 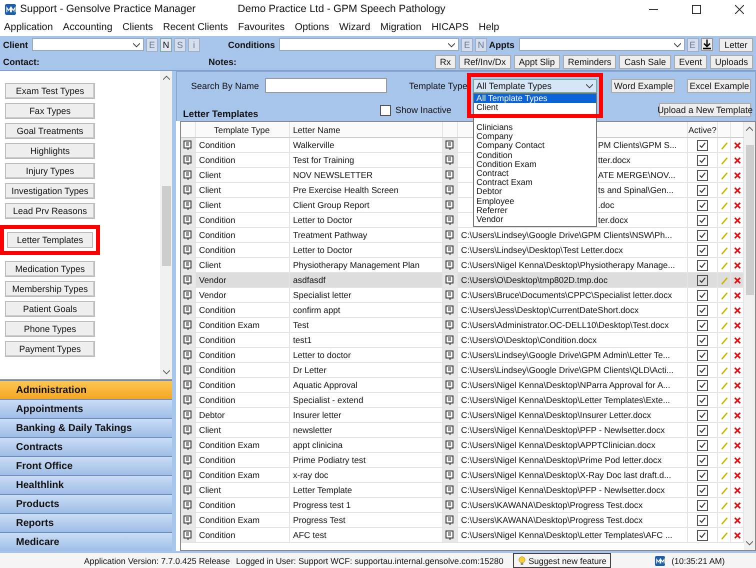 I want to click on dropdown-option: Clinicians, so click(x=535, y=127).